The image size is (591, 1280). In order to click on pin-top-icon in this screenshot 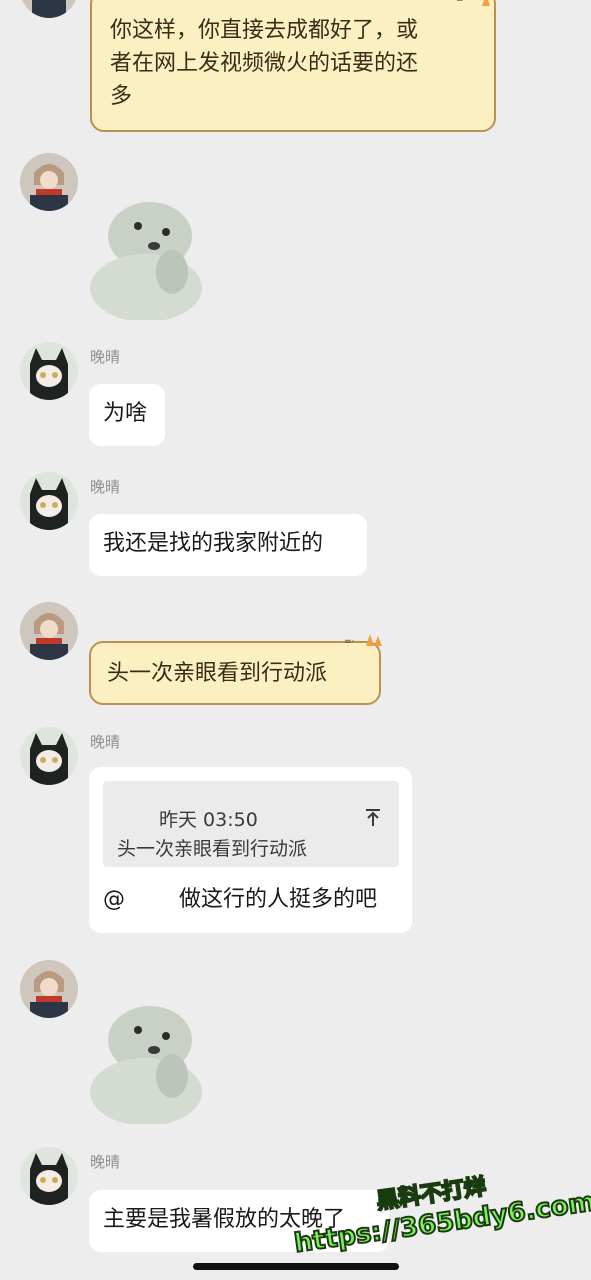, I will do `click(373, 818)`.